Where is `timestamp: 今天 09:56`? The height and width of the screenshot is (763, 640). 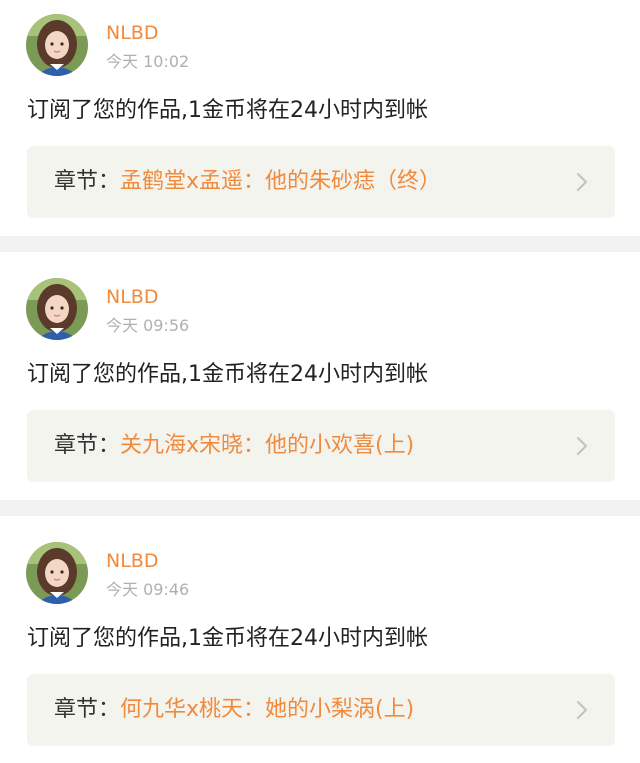
timestamp: 今天 09:56 is located at coordinates (148, 325).